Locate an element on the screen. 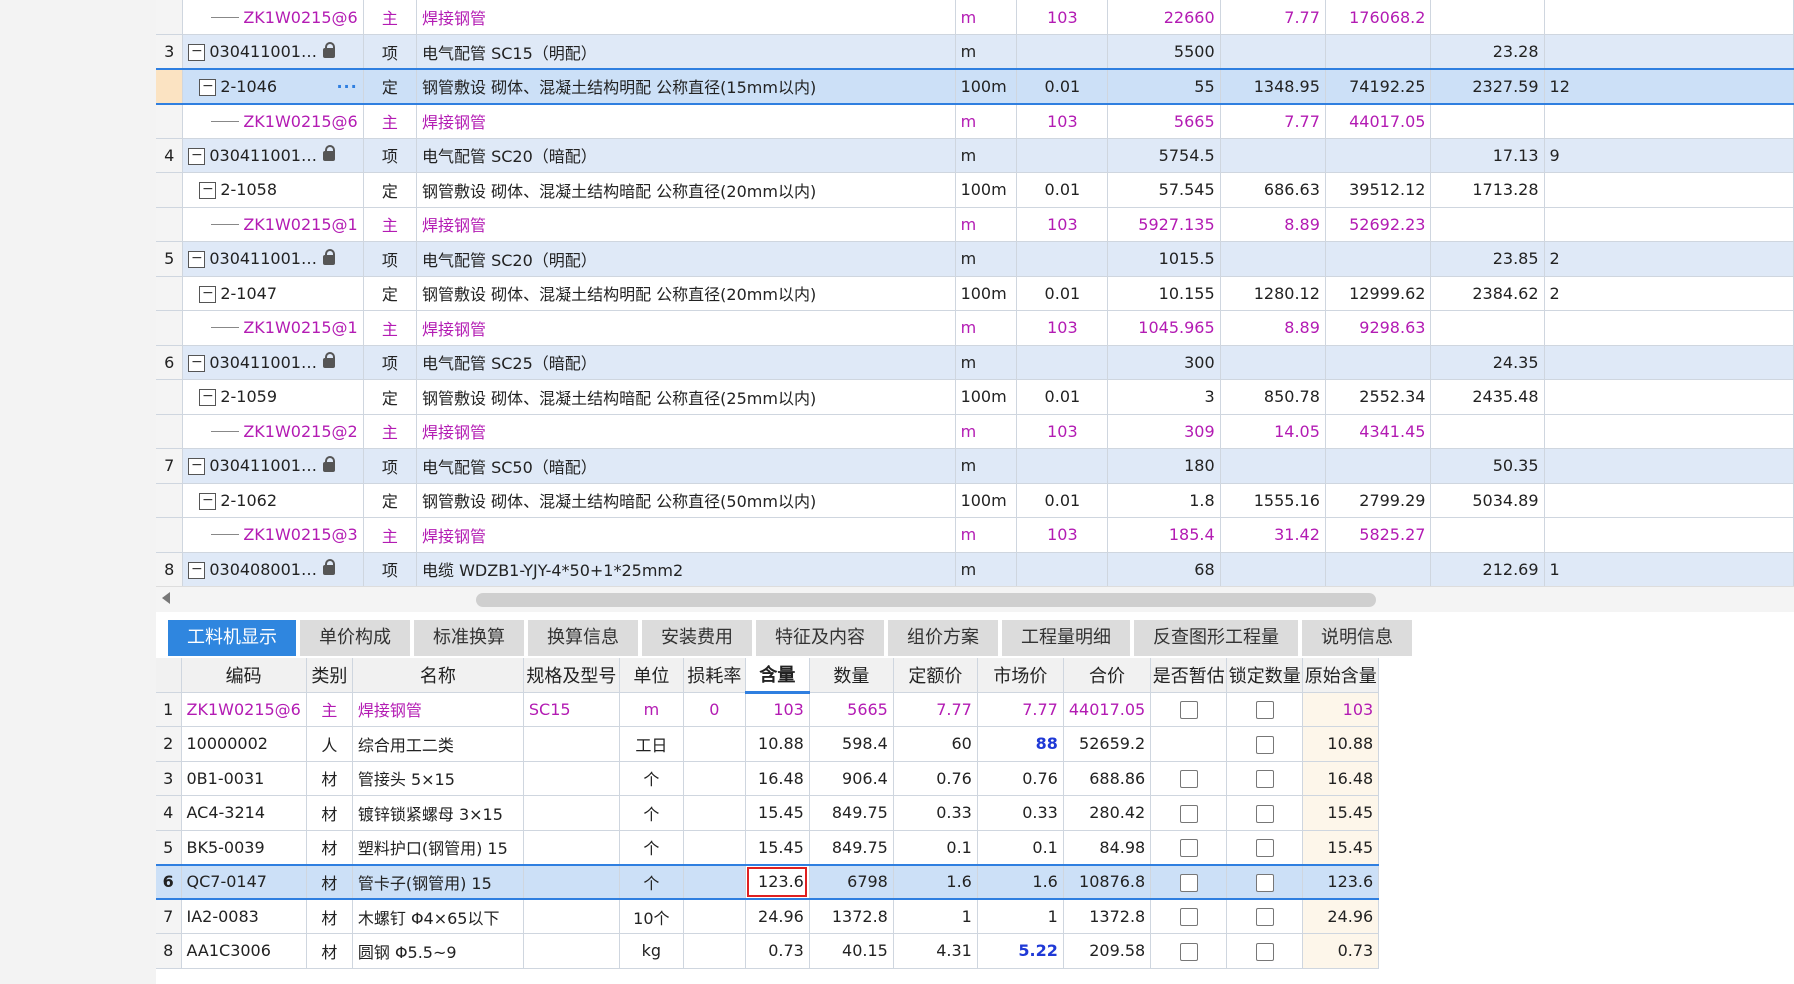  content-cell: 103 is located at coordinates (1062, 328).